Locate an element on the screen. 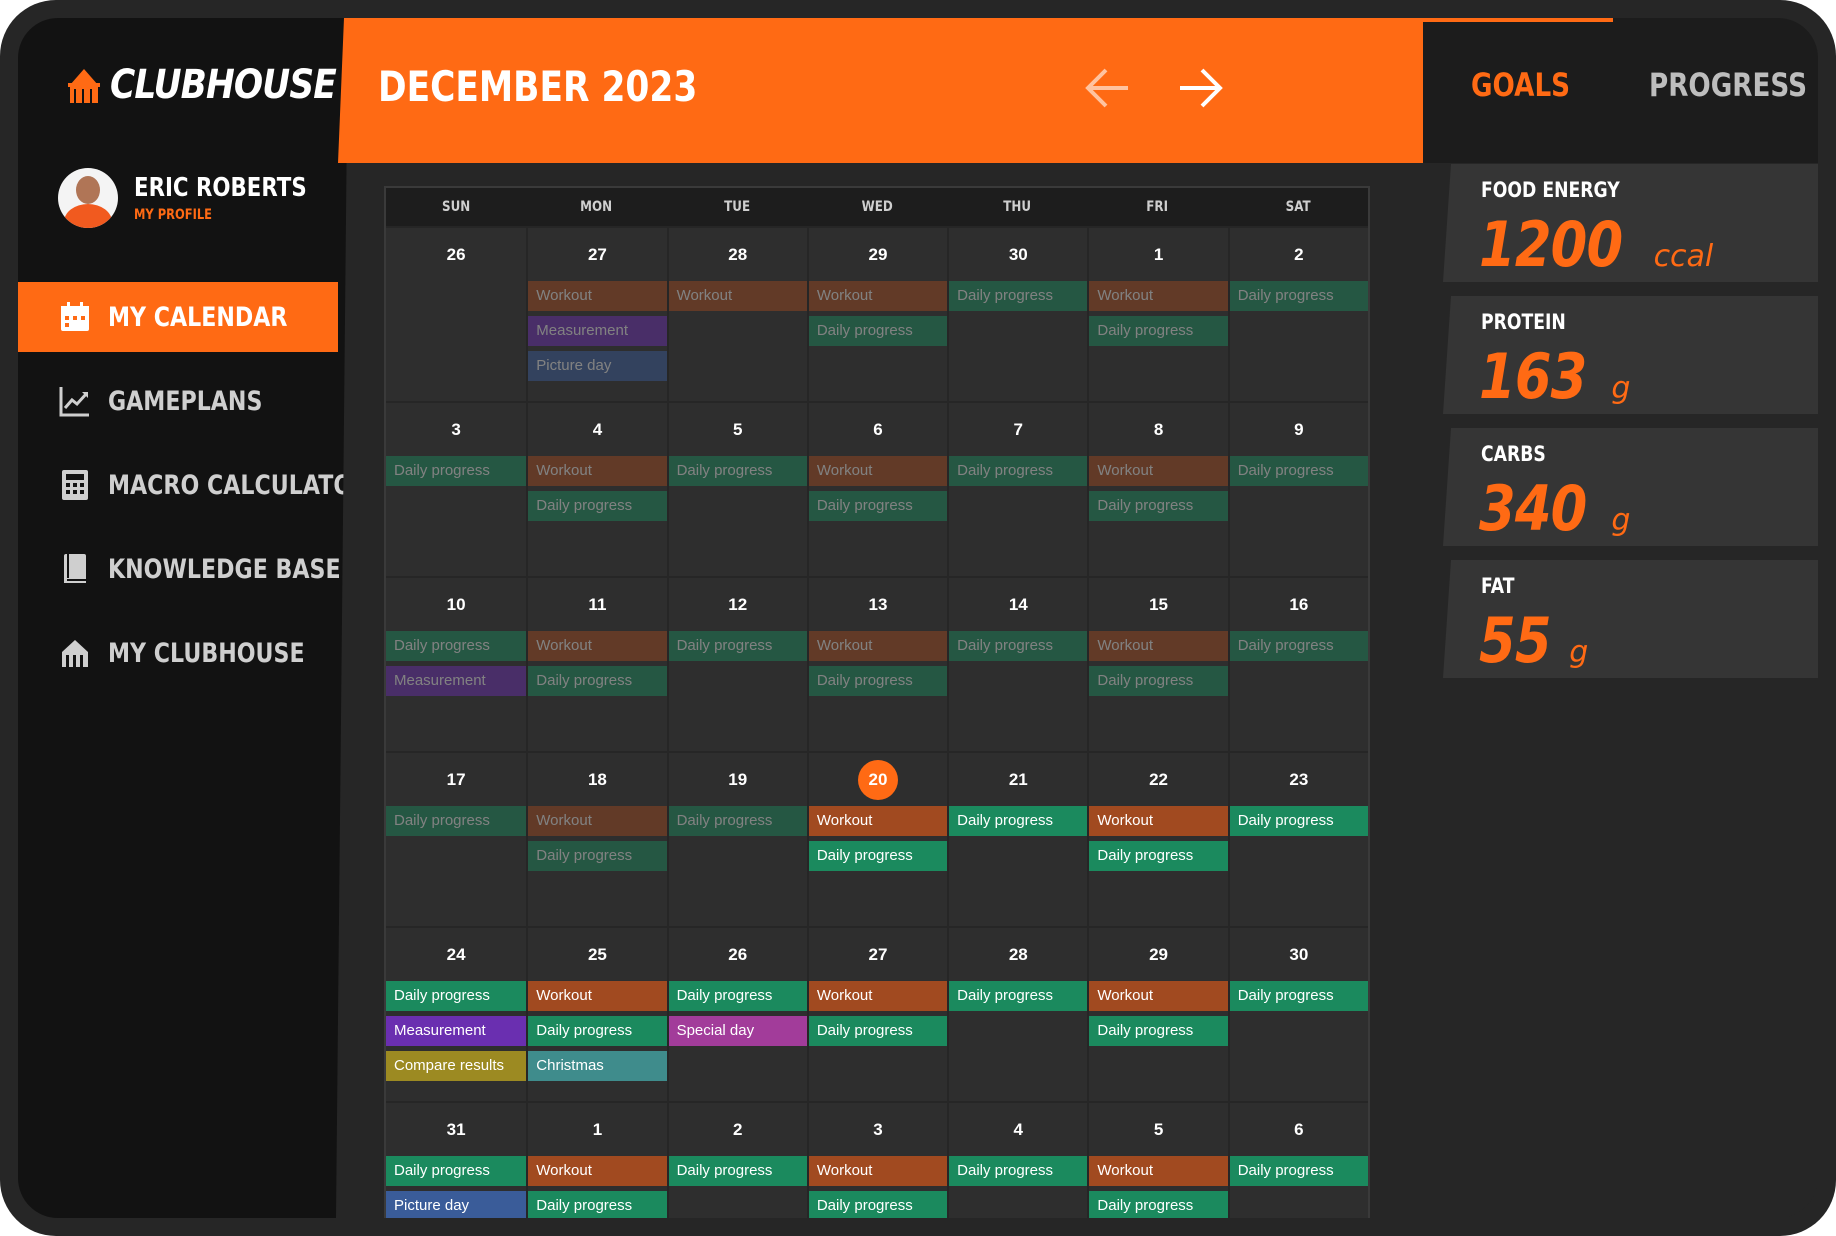 The width and height of the screenshot is (1836, 1236). calendar-day-cell: 25 Workout Daily progress Christmas is located at coordinates (596, 1014).